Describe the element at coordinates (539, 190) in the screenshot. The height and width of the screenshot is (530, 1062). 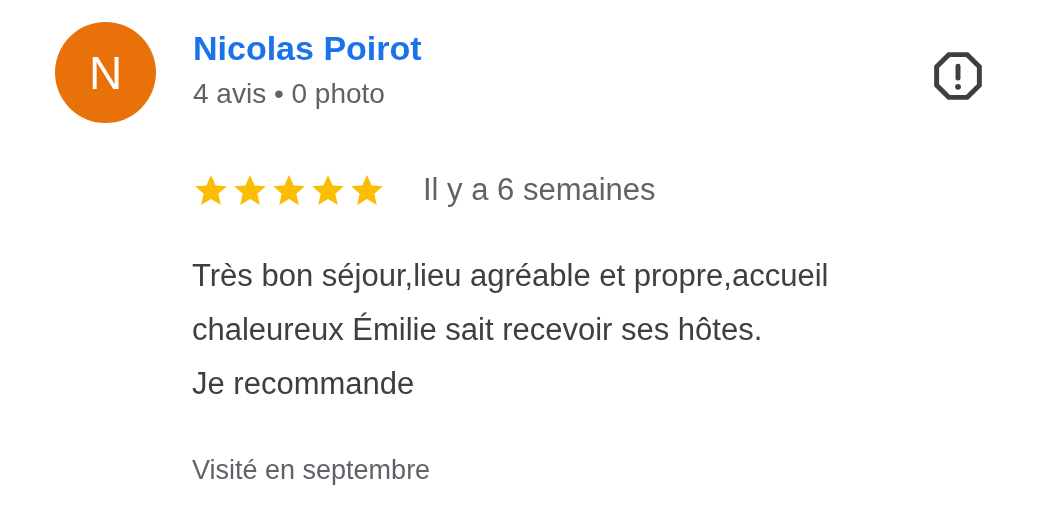
I see `review-time: Il y a 6 semaines` at that location.